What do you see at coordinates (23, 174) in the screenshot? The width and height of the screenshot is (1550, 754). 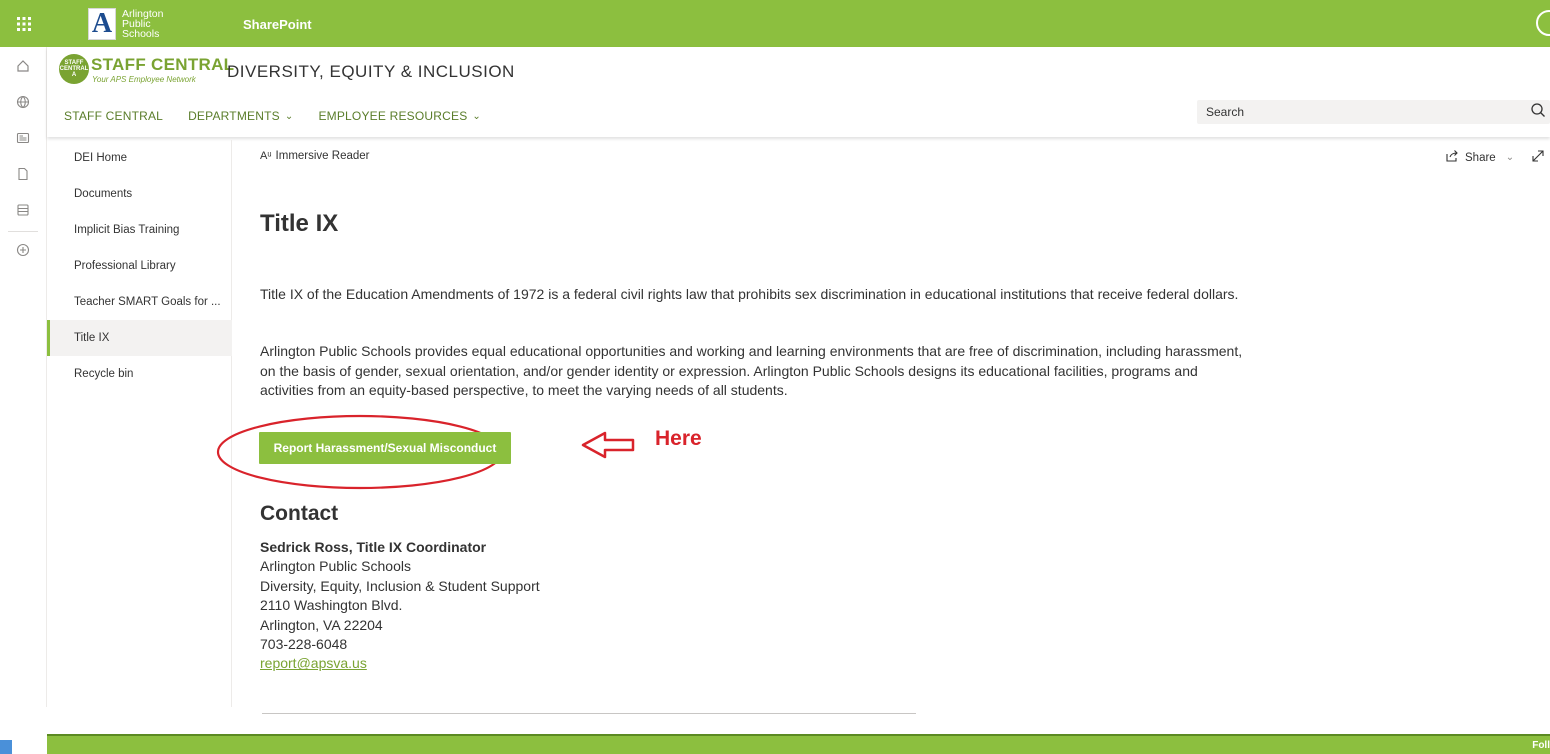 I see `file-icon` at bounding box center [23, 174].